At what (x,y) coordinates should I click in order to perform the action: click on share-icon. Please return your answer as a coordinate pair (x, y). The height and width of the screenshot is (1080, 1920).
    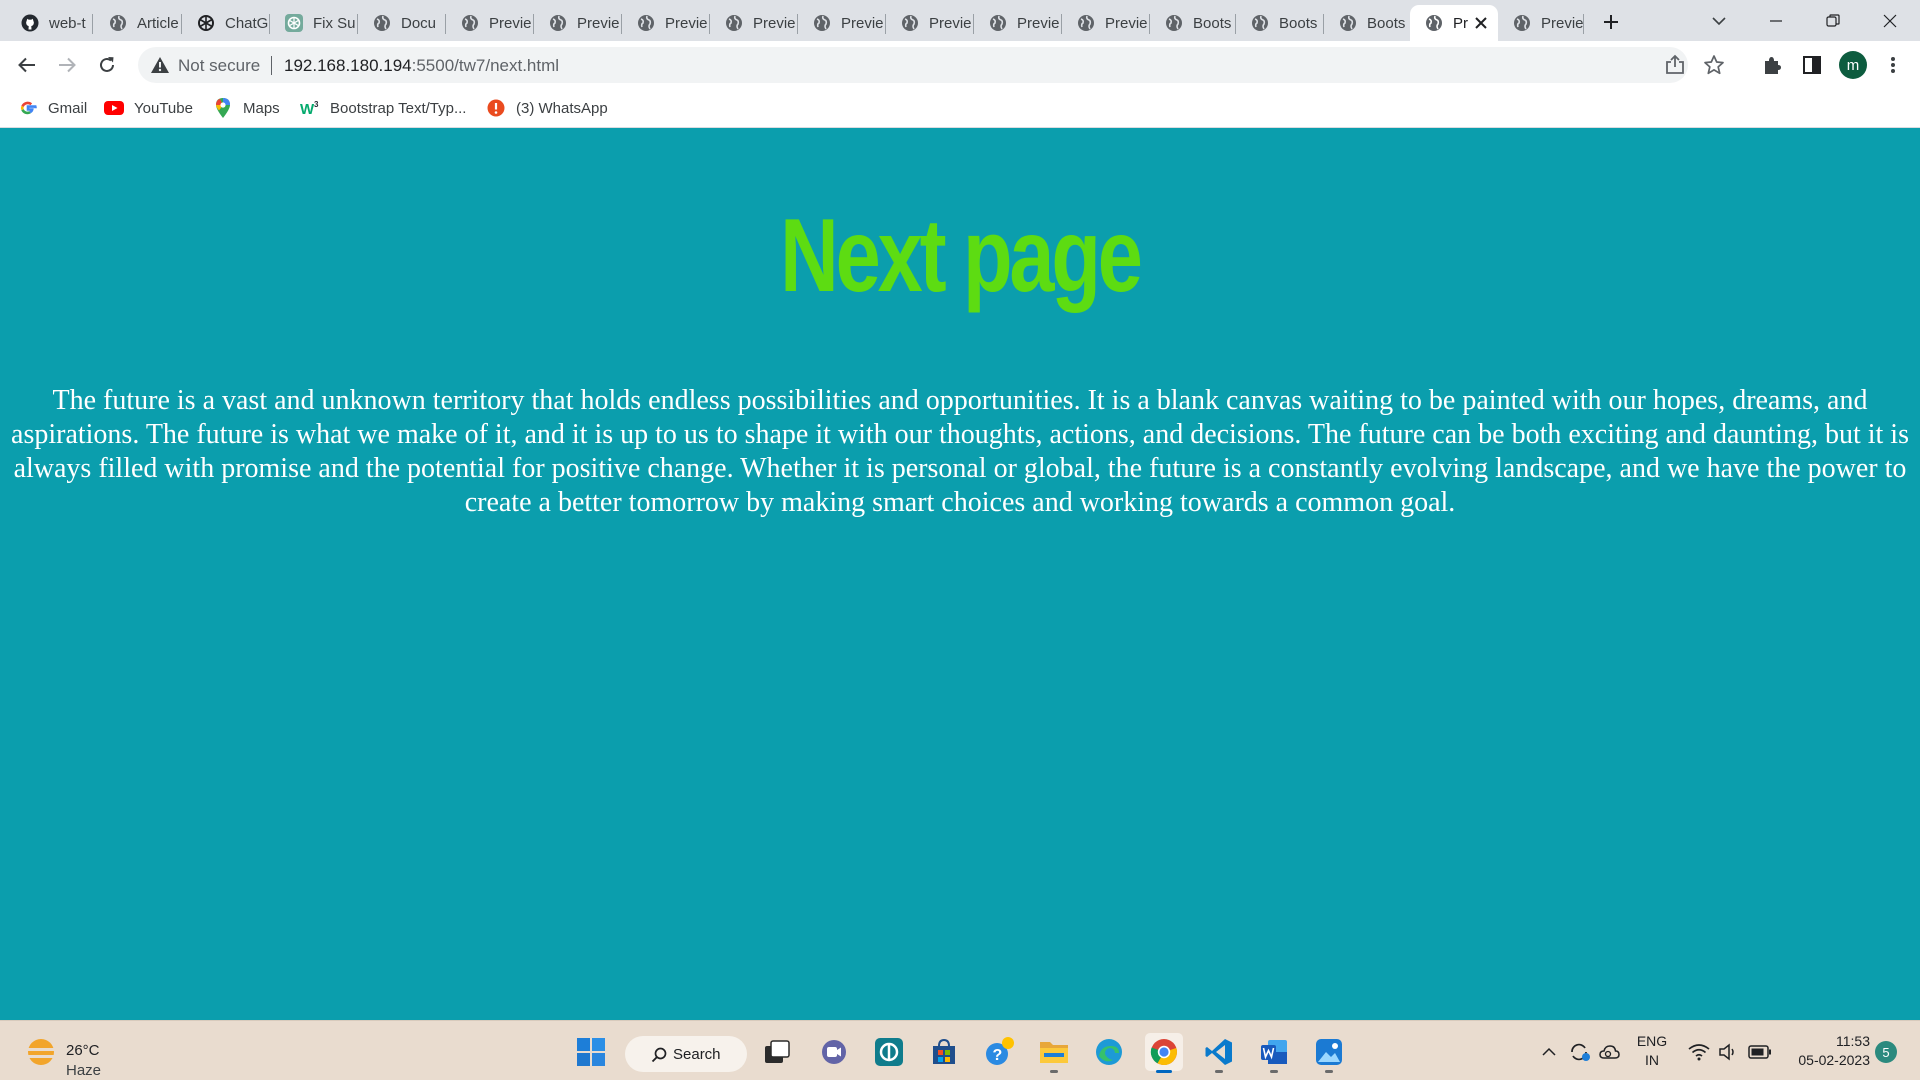
    Looking at the image, I should click on (1675, 65).